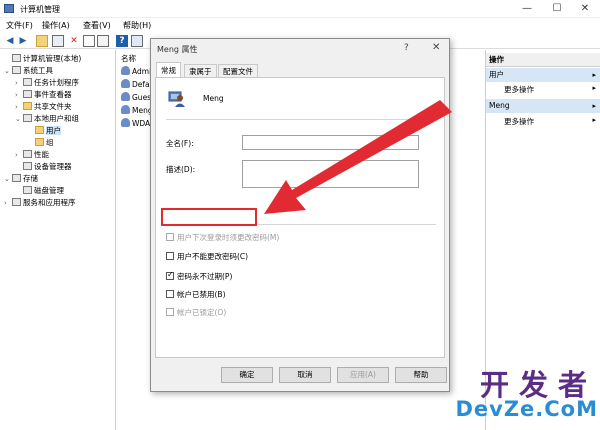 This screenshot has height=430, width=600. I want to click on account-locked-checkbox: 帐户已锁定(O), so click(196, 313).